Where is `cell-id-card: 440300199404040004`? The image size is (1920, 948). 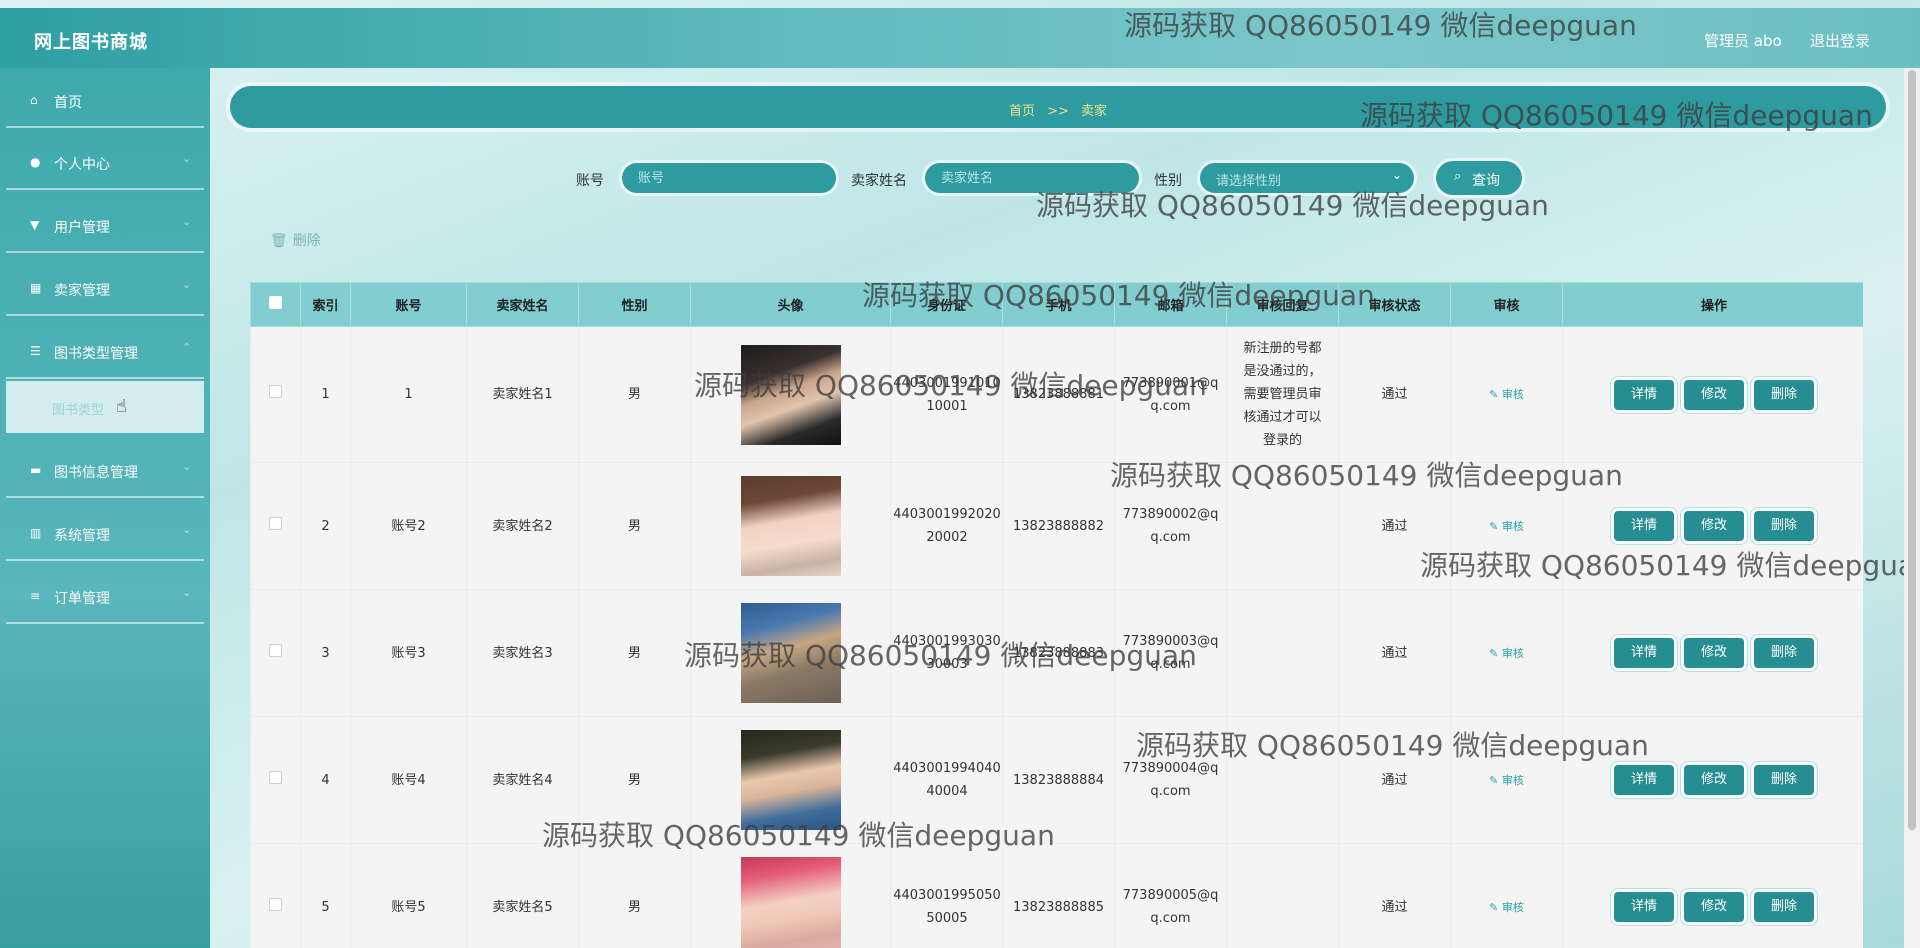 cell-id-card: 440300199404040004 is located at coordinates (946, 780).